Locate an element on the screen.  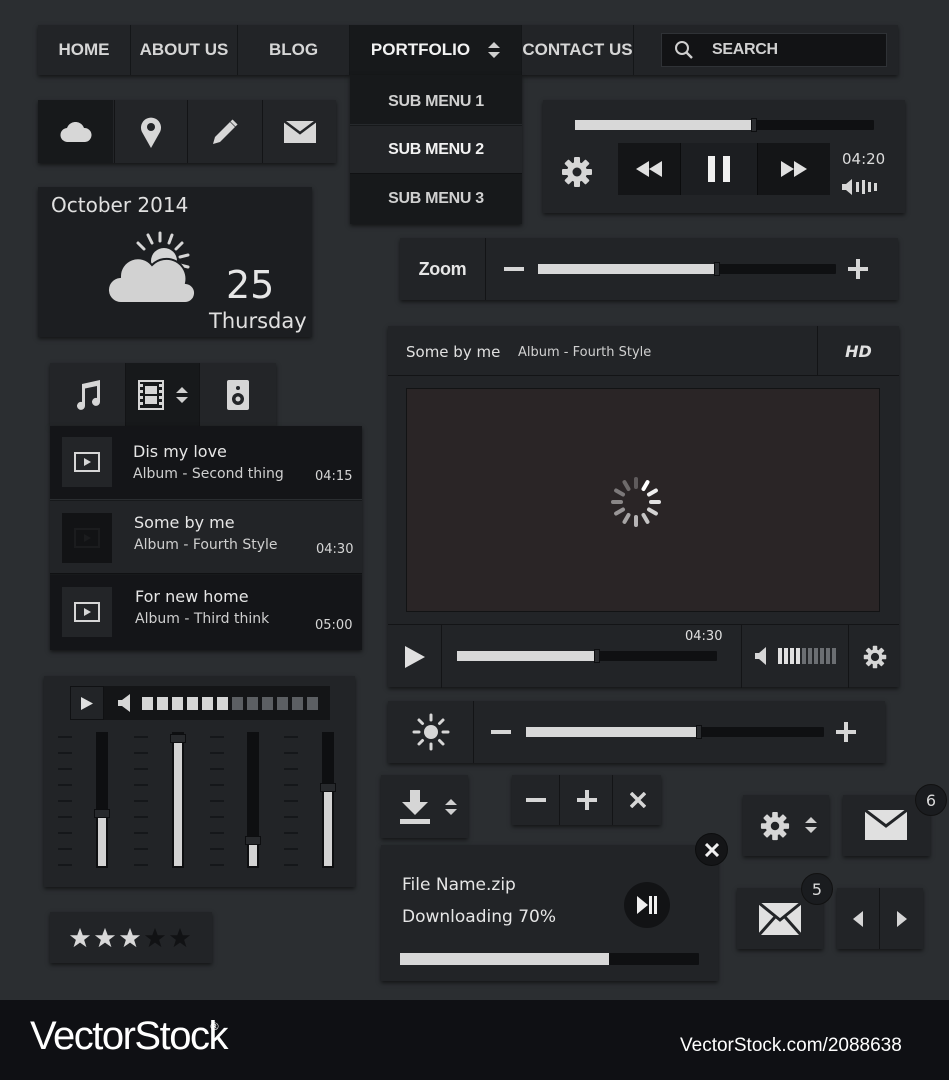
settings-dropdown-button is located at coordinates (786, 825).